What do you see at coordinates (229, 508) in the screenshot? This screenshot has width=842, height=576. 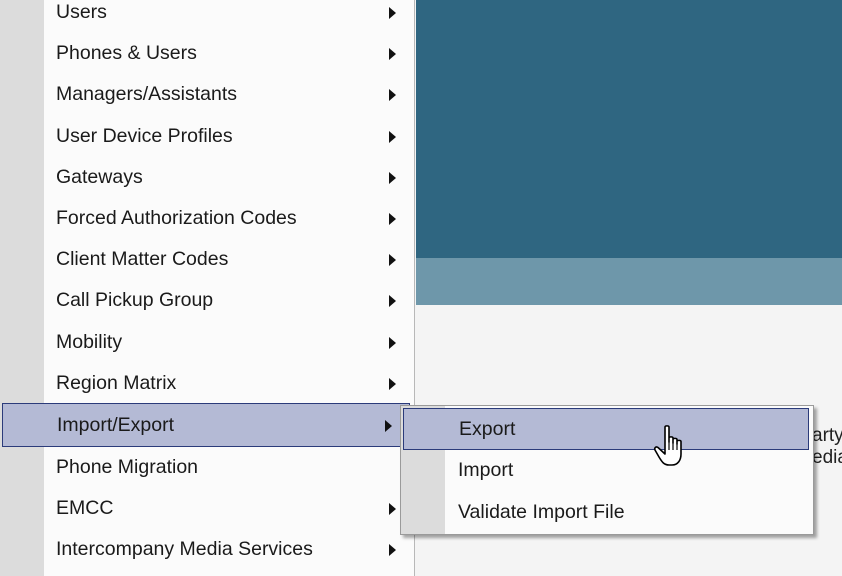 I see `menu-item-emcc: EMCC` at bounding box center [229, 508].